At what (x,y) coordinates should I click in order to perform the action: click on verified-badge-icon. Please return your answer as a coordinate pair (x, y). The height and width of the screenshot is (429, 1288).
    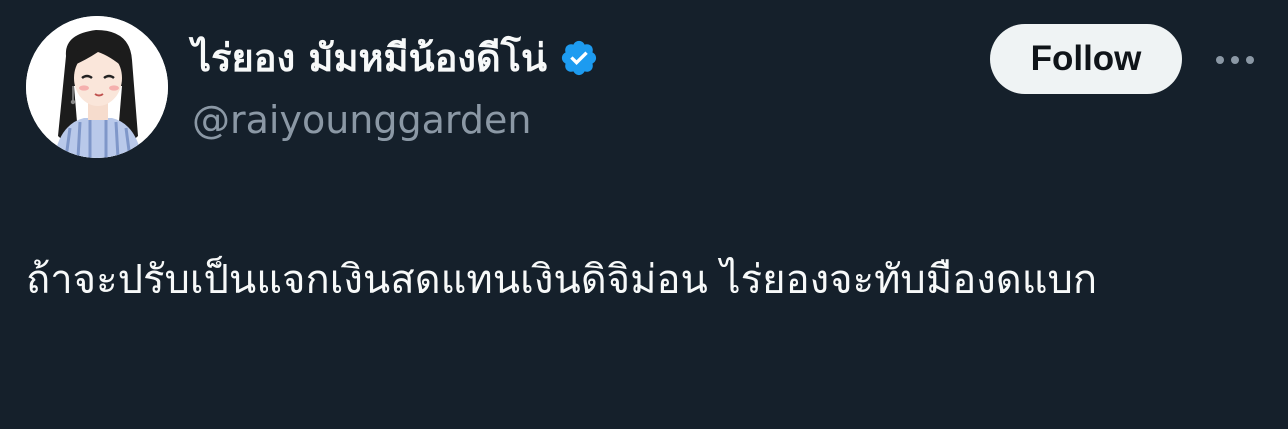
    Looking at the image, I should click on (579, 58).